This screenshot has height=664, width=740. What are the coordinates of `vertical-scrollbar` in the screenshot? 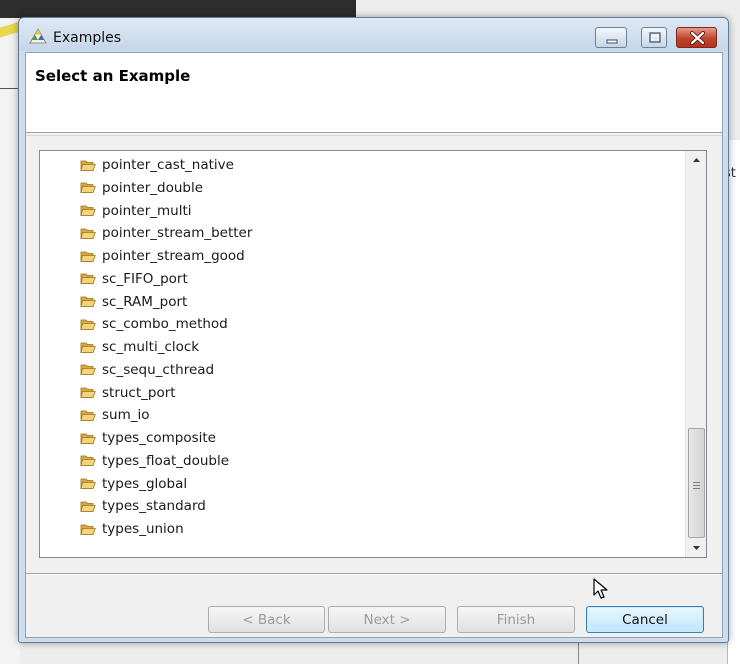 It's located at (695, 354).